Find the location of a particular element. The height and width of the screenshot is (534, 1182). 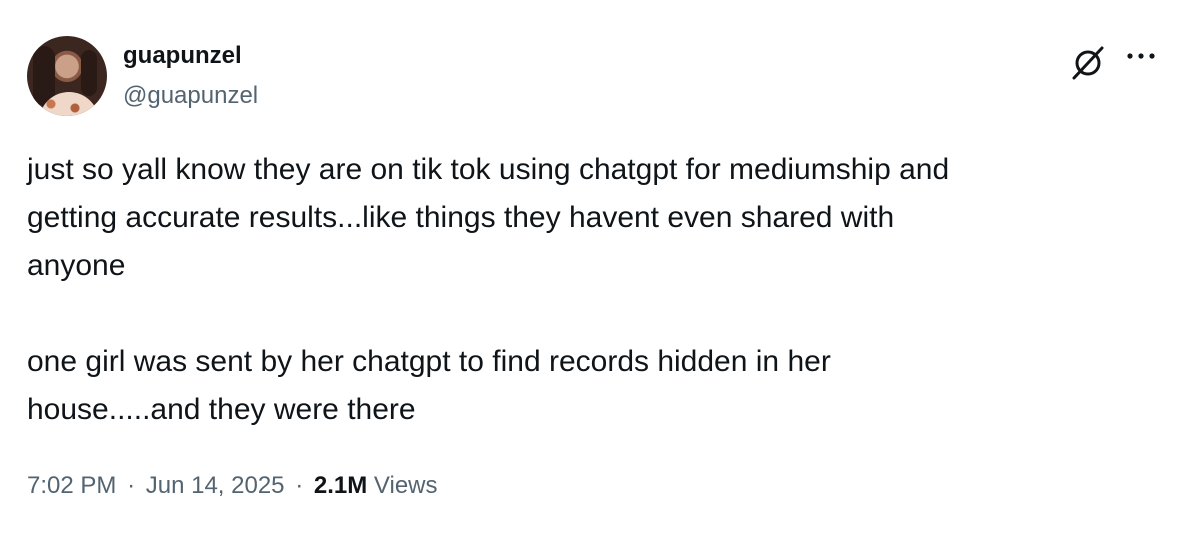

more-icon is located at coordinates (1141, 57).